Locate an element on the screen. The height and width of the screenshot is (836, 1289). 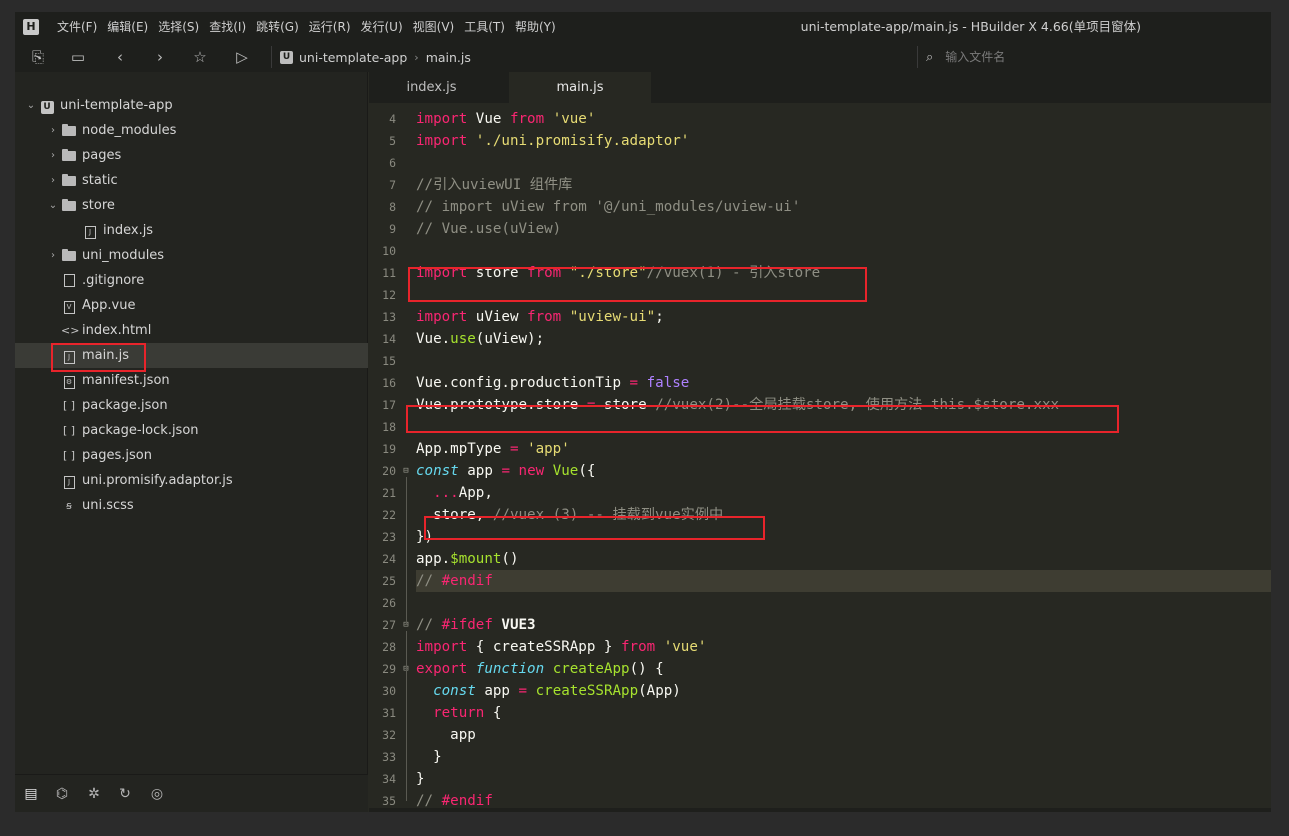
line-number: 20 is located at coordinates (389, 471).